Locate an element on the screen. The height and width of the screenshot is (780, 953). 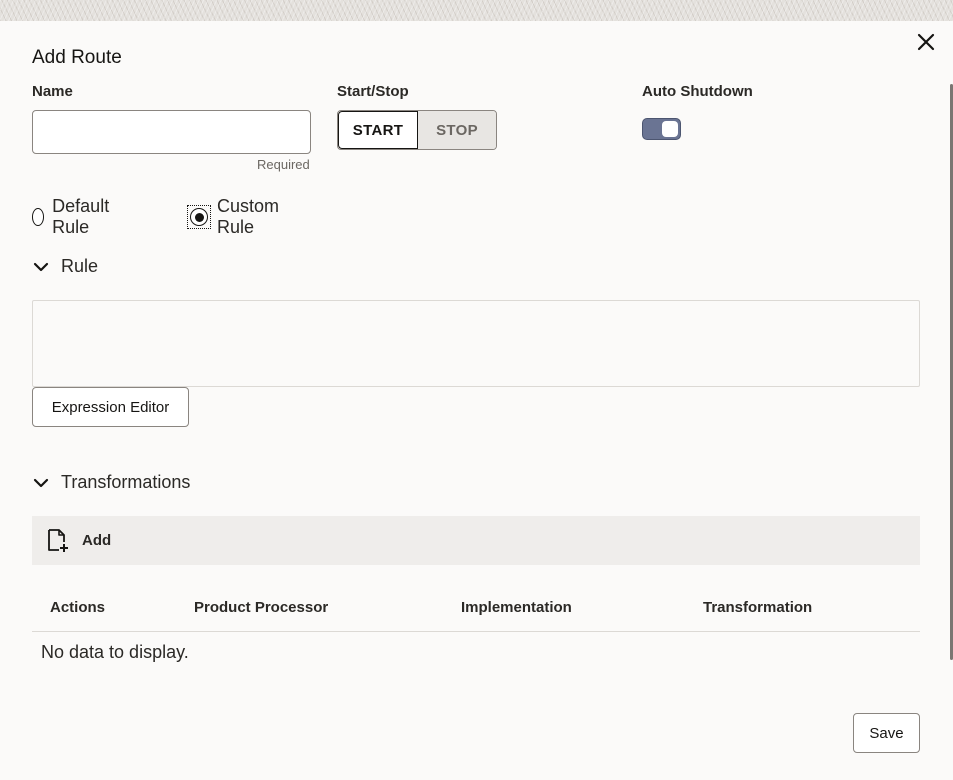
column-header-implementation: Implementation is located at coordinates (516, 607).